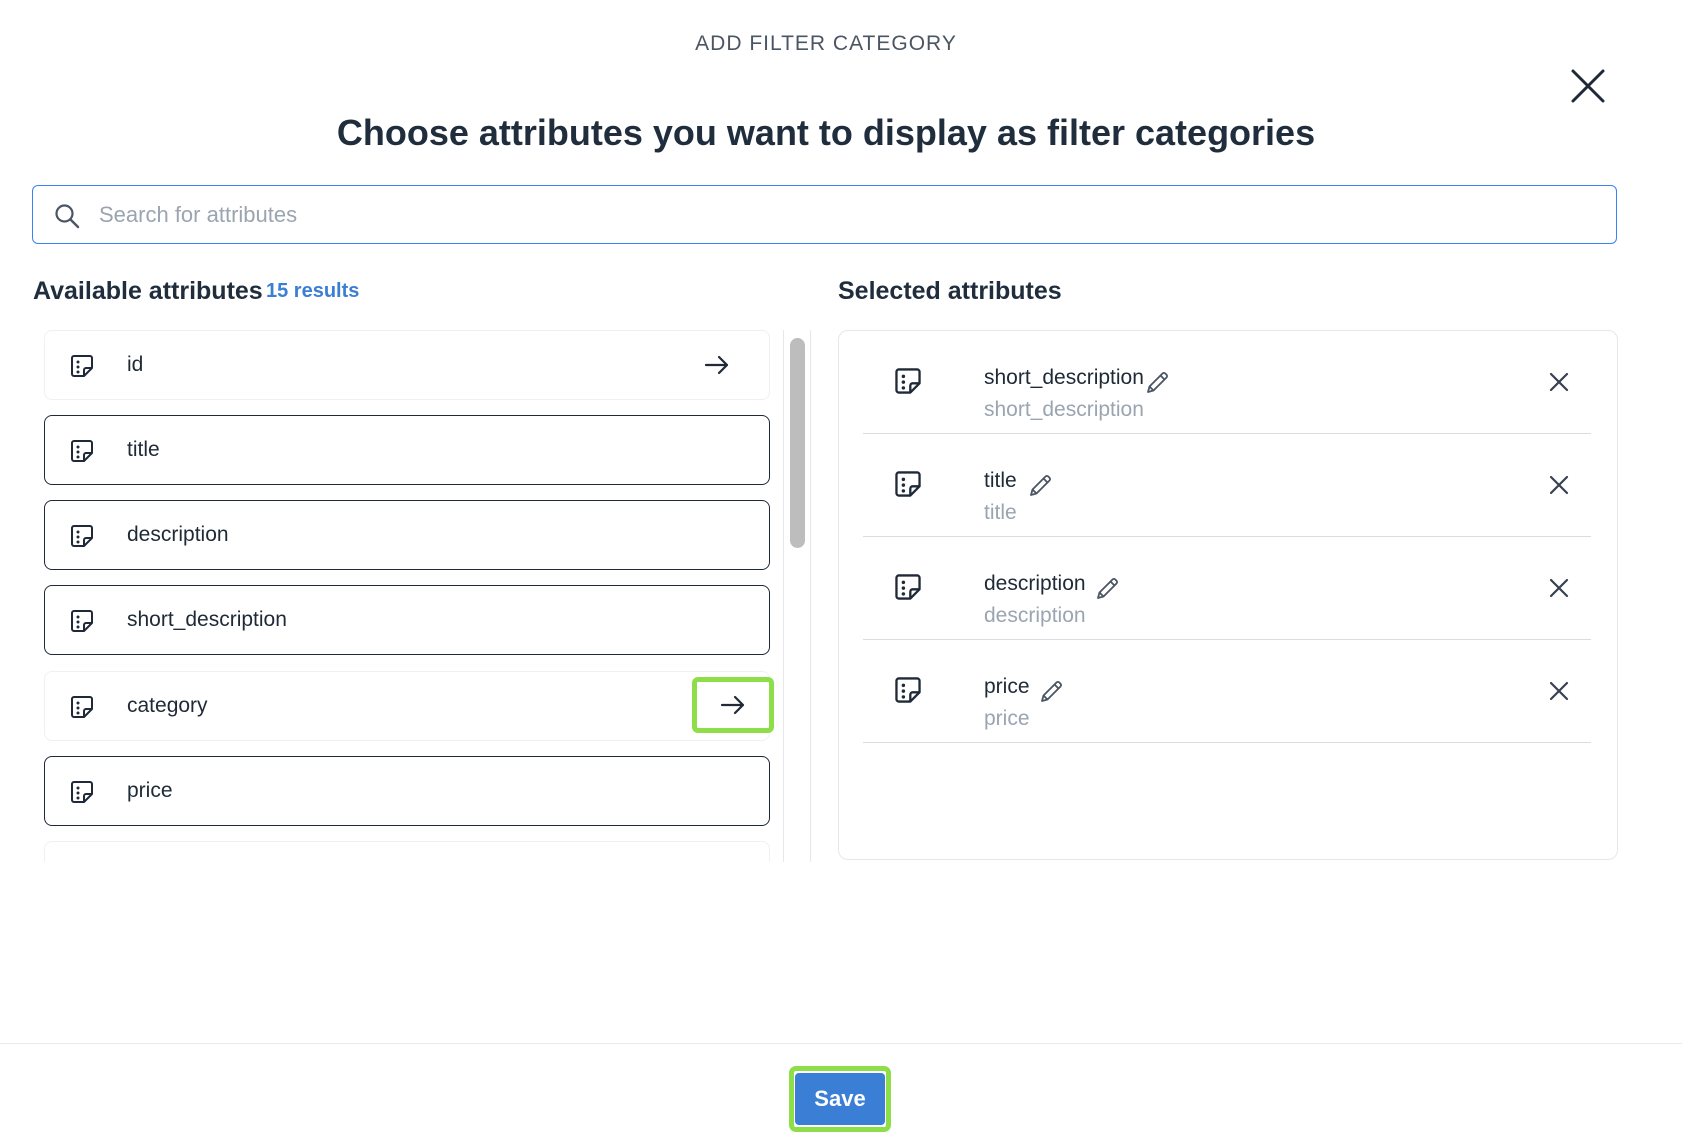 This screenshot has width=1682, height=1141. Describe the element at coordinates (841, 1043) in the screenshot. I see `footer-divider` at that location.